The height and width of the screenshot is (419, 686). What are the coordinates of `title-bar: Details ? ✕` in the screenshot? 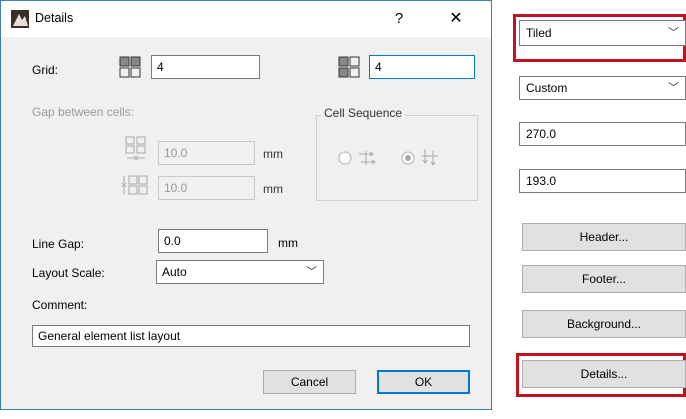 It's located at (246, 19).